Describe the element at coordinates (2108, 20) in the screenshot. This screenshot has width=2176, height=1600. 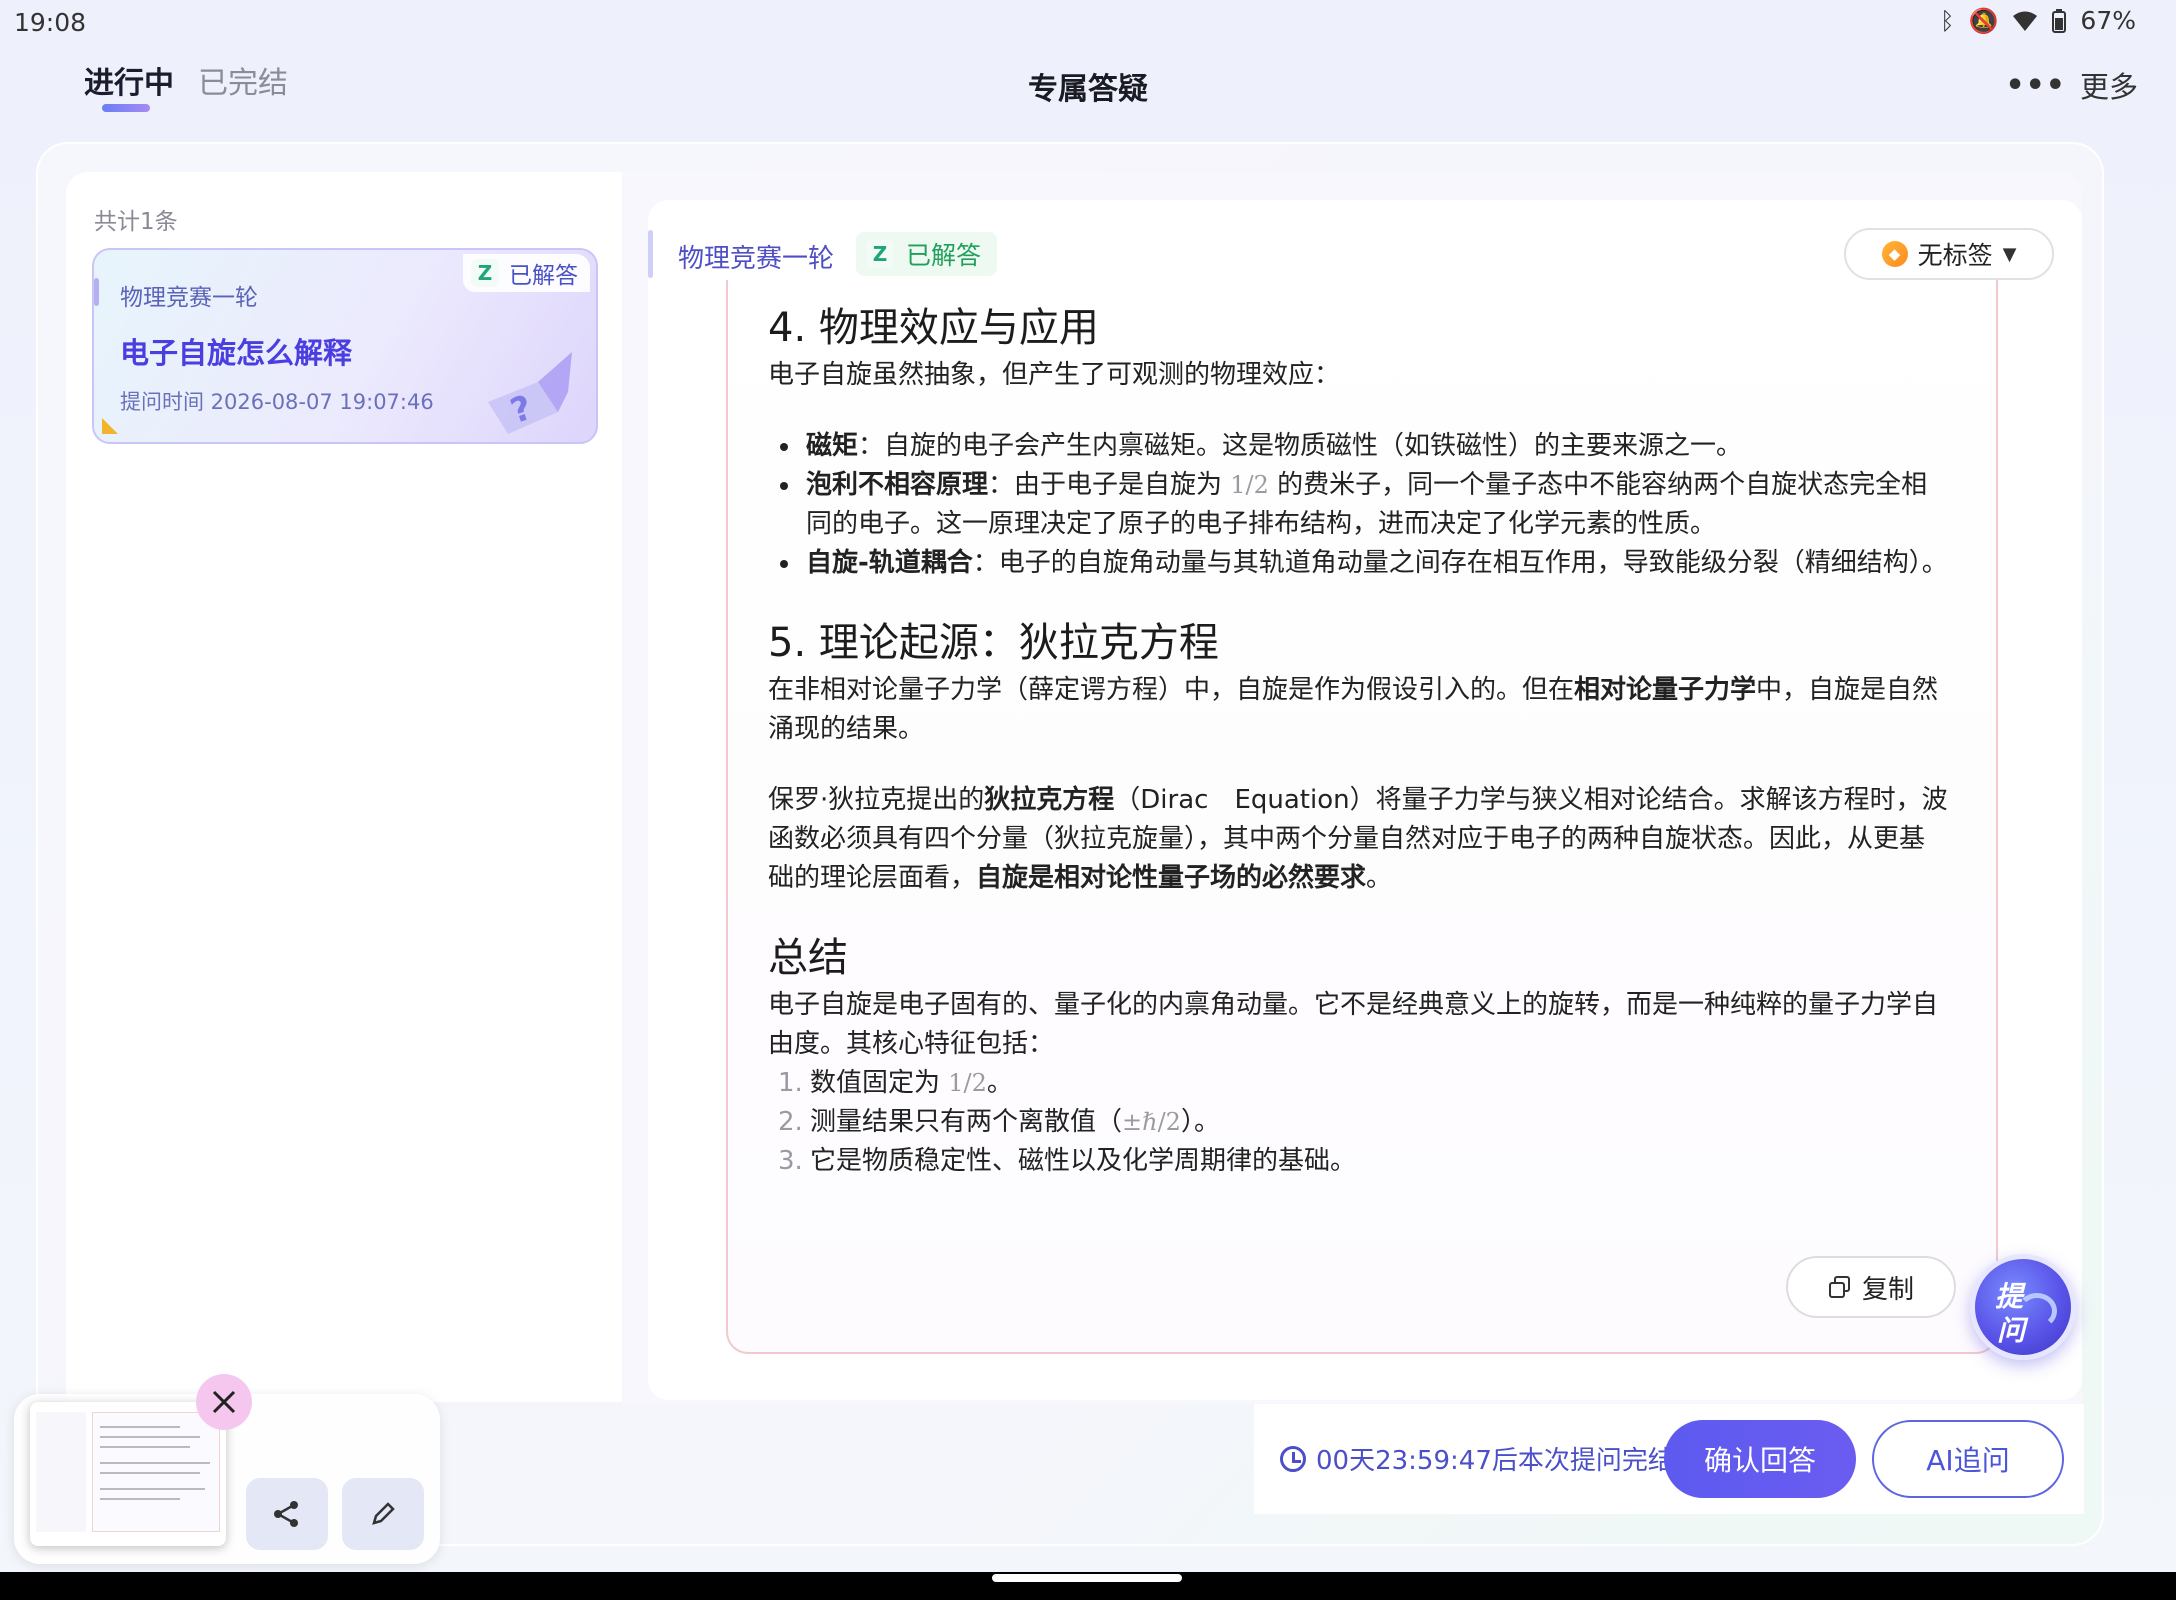
I see `battery-level: 67%` at that location.